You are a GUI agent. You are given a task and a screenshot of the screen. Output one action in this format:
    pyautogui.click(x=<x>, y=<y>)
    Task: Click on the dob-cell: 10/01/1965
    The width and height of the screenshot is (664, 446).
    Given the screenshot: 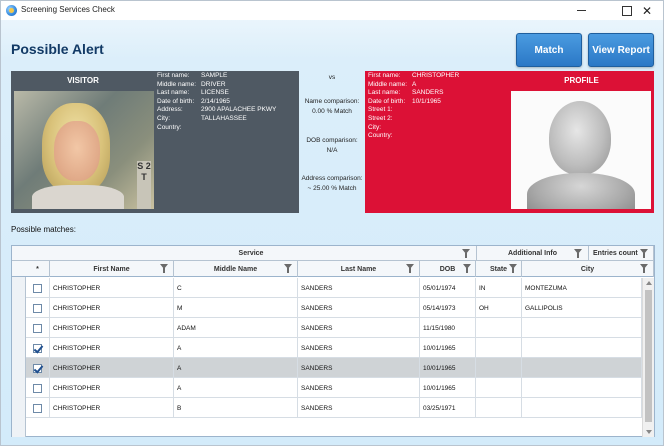 What is the action you would take?
    pyautogui.click(x=448, y=348)
    